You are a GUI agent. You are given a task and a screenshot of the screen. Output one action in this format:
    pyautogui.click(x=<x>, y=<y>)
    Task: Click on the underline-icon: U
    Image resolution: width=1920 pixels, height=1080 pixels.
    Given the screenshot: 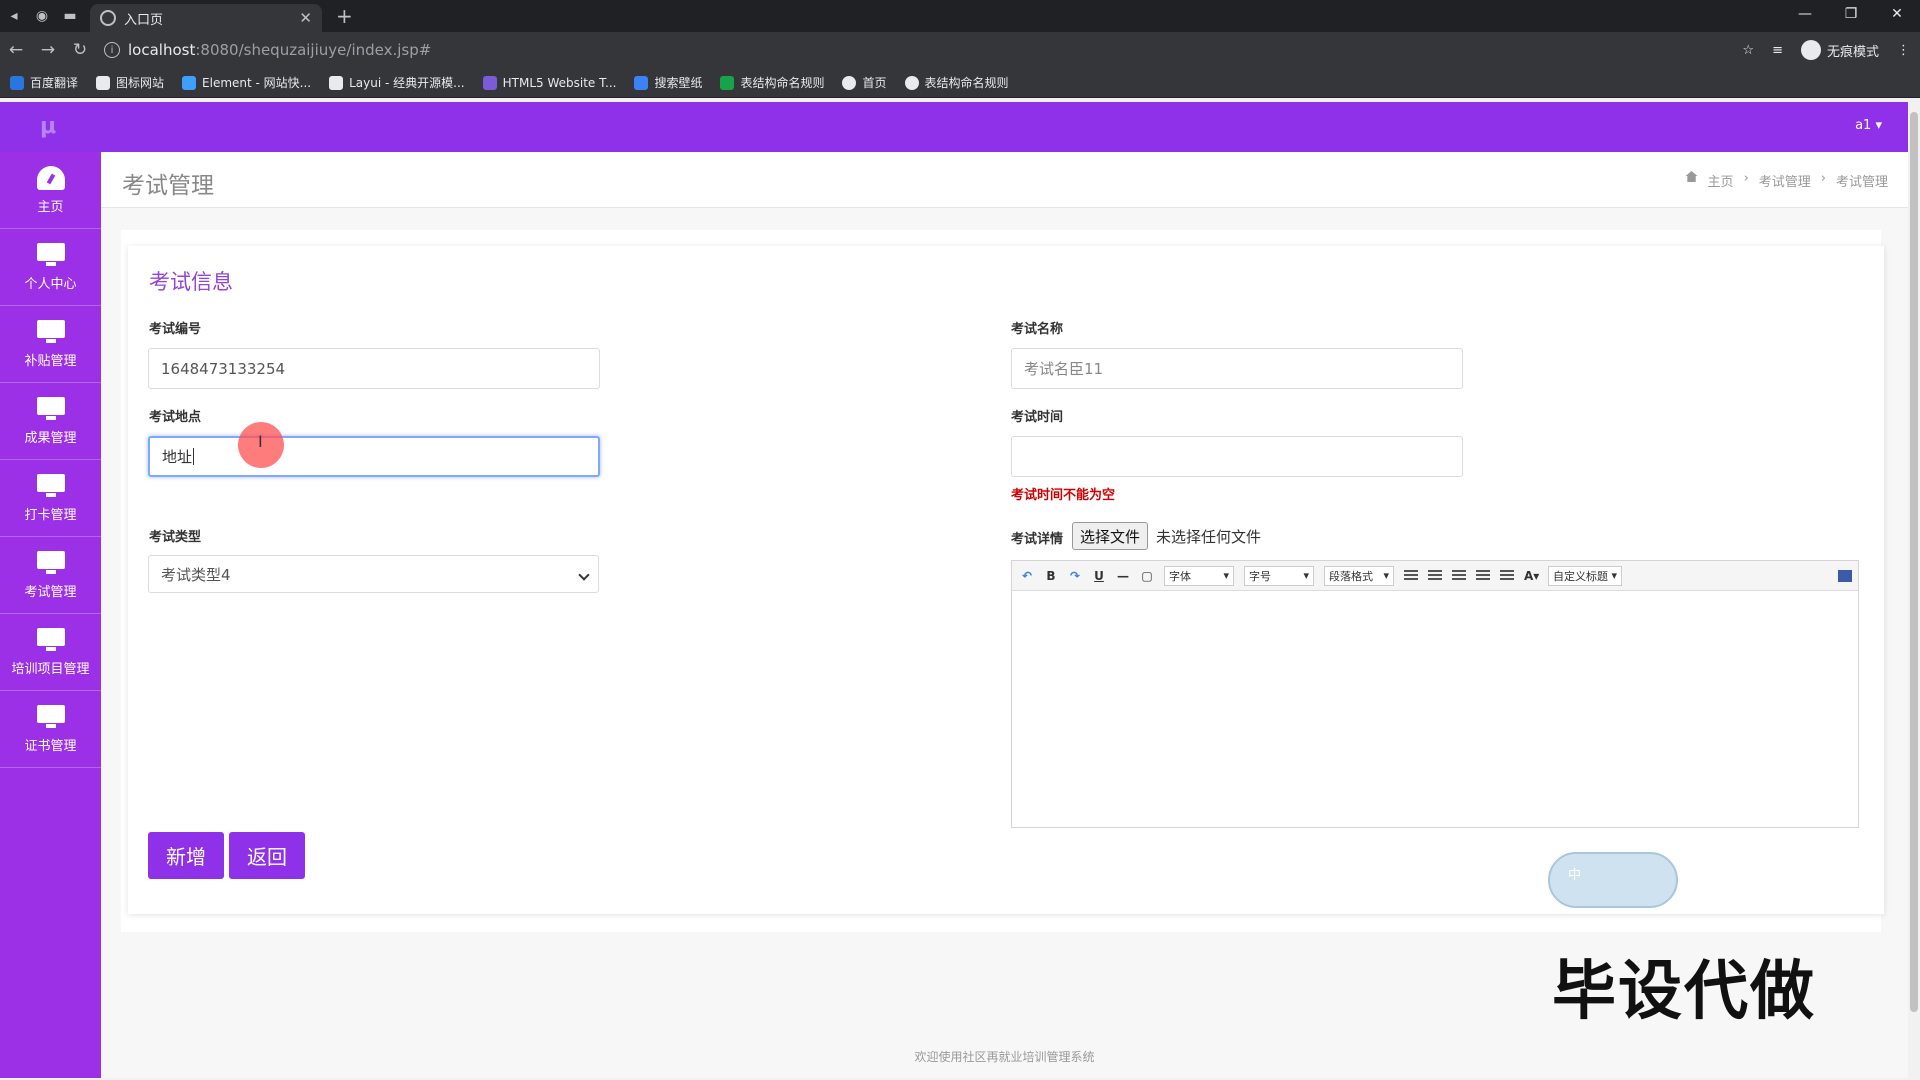 What is the action you would take?
    pyautogui.click(x=1099, y=576)
    